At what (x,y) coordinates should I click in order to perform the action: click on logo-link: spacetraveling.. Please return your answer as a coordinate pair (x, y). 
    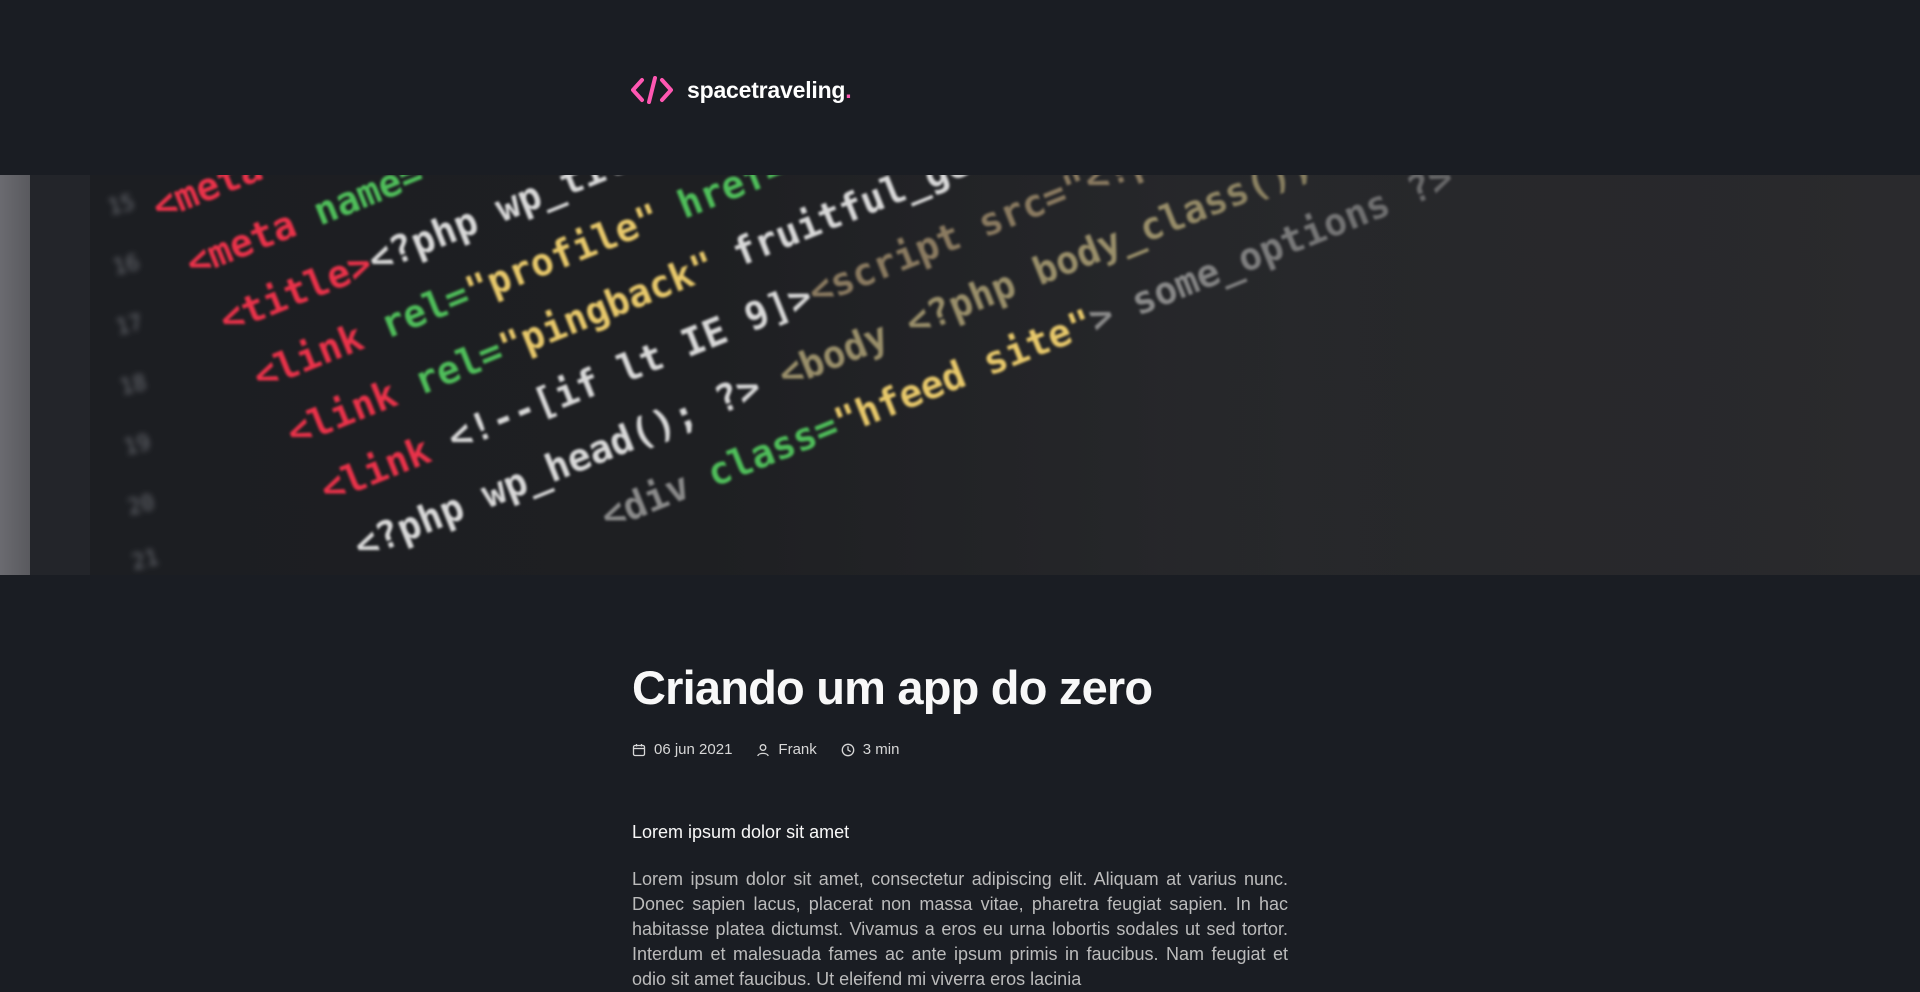
    Looking at the image, I should click on (741, 90).